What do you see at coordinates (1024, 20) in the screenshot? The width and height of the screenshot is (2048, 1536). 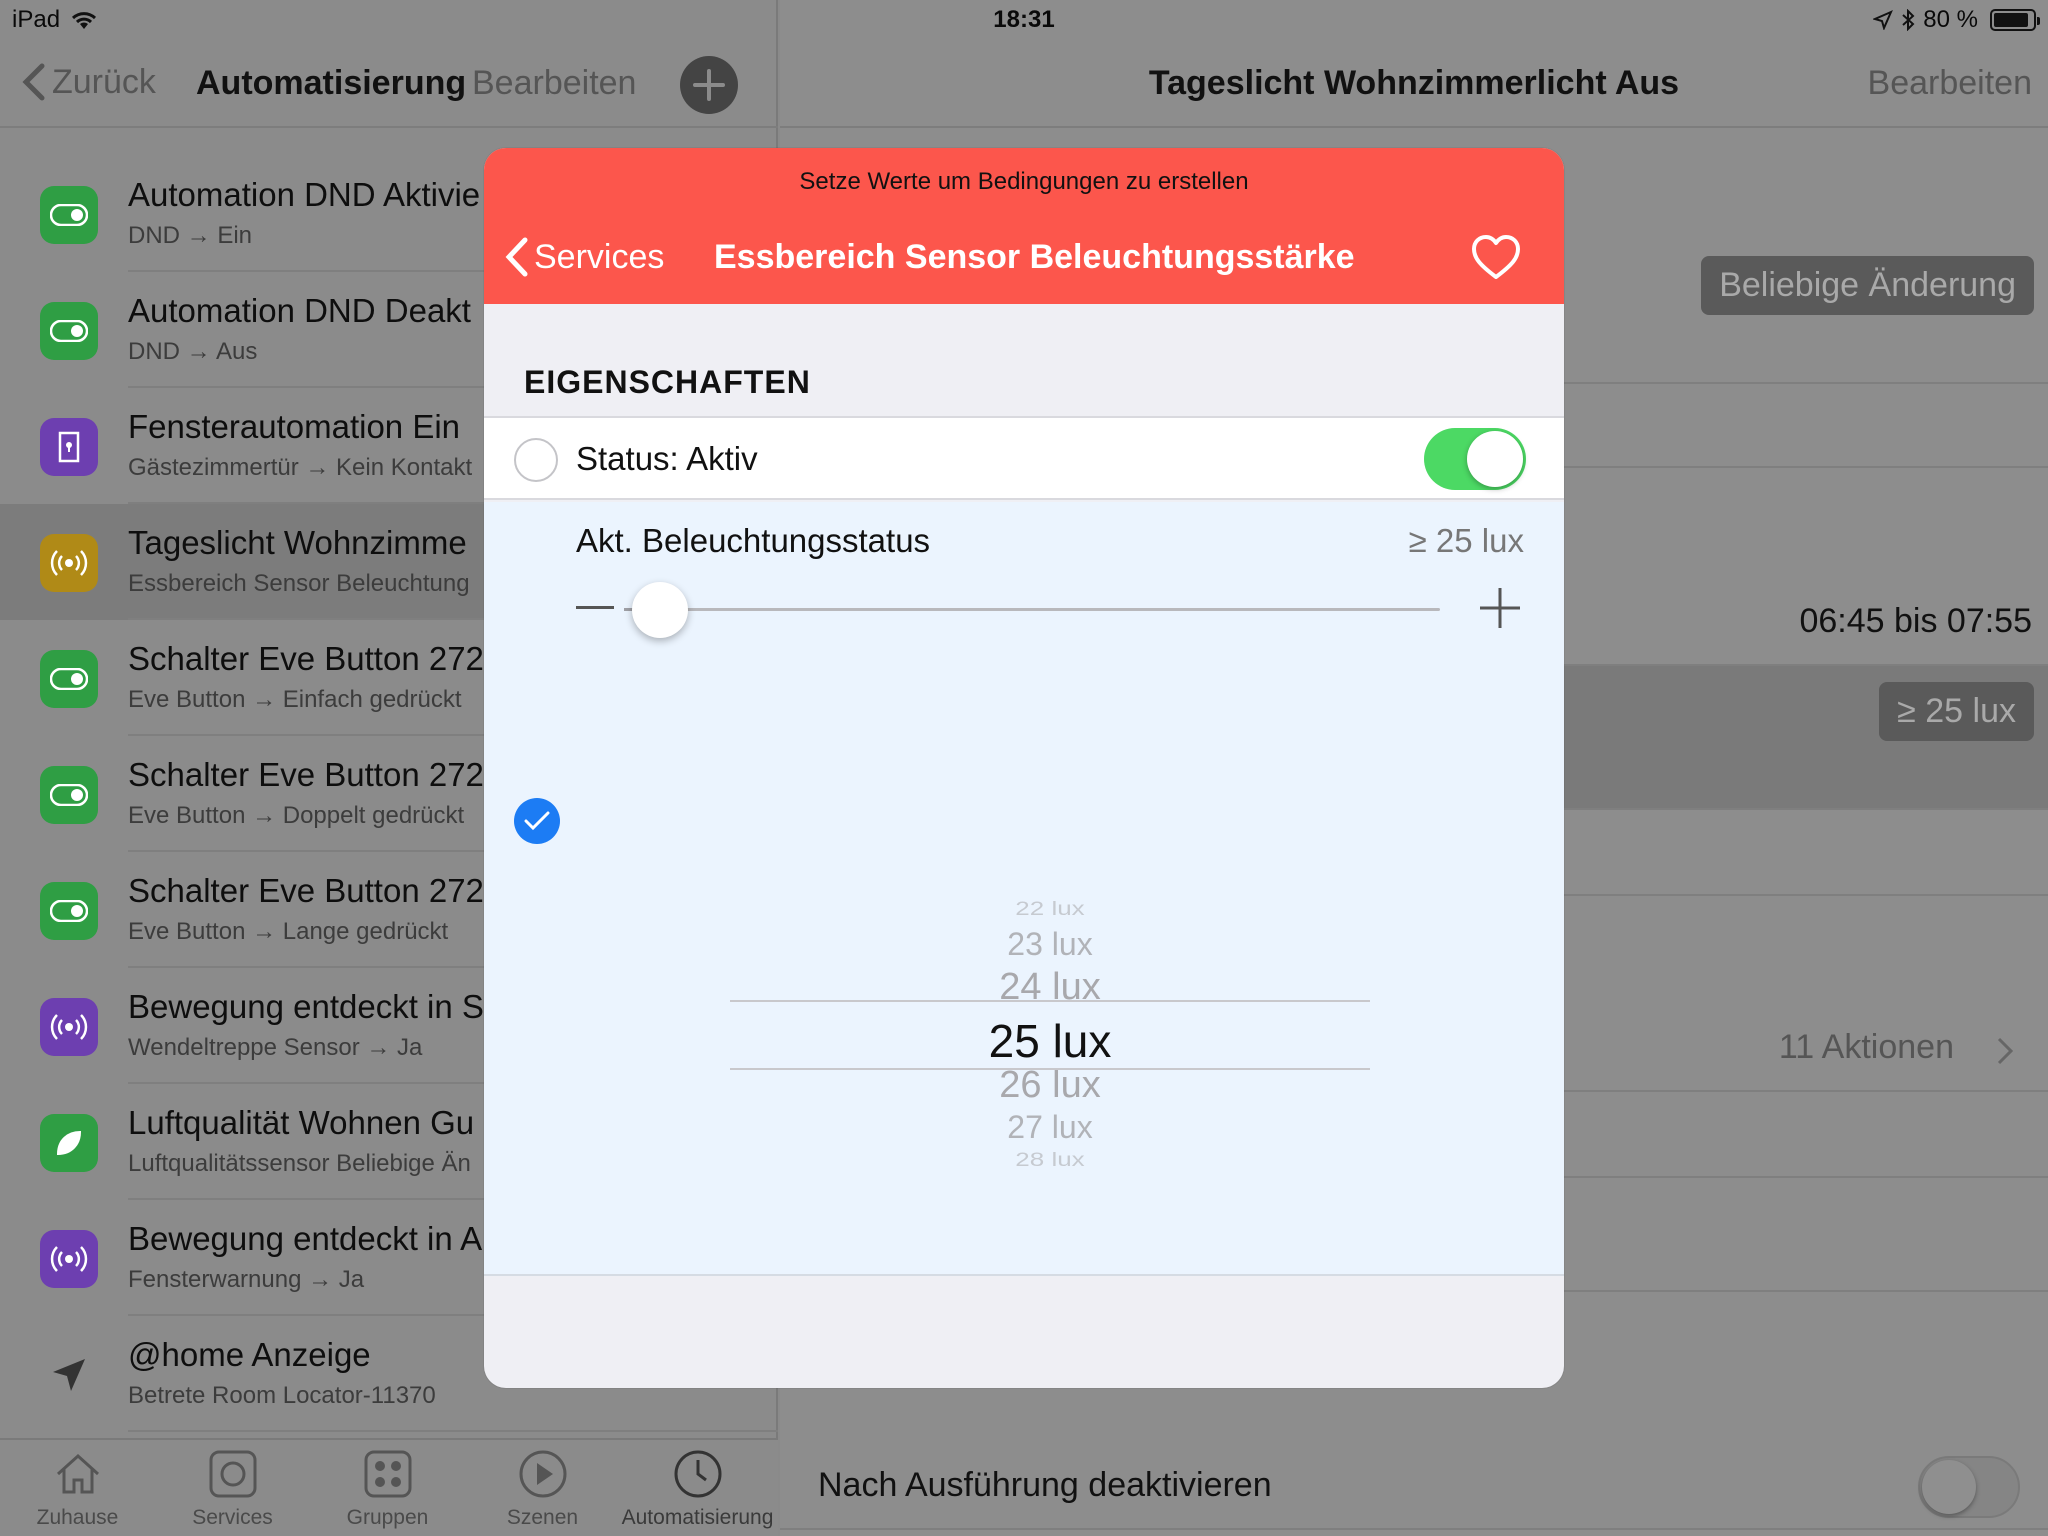 I see `status-bar: iPad 18:31 80 %` at bounding box center [1024, 20].